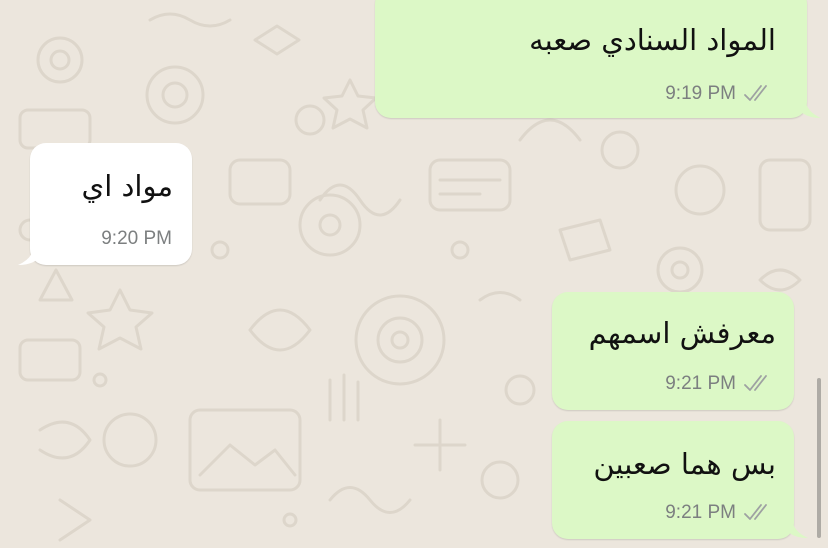  Describe the element at coordinates (32, 256) in the screenshot. I see `incoming-bubble-tail` at that location.